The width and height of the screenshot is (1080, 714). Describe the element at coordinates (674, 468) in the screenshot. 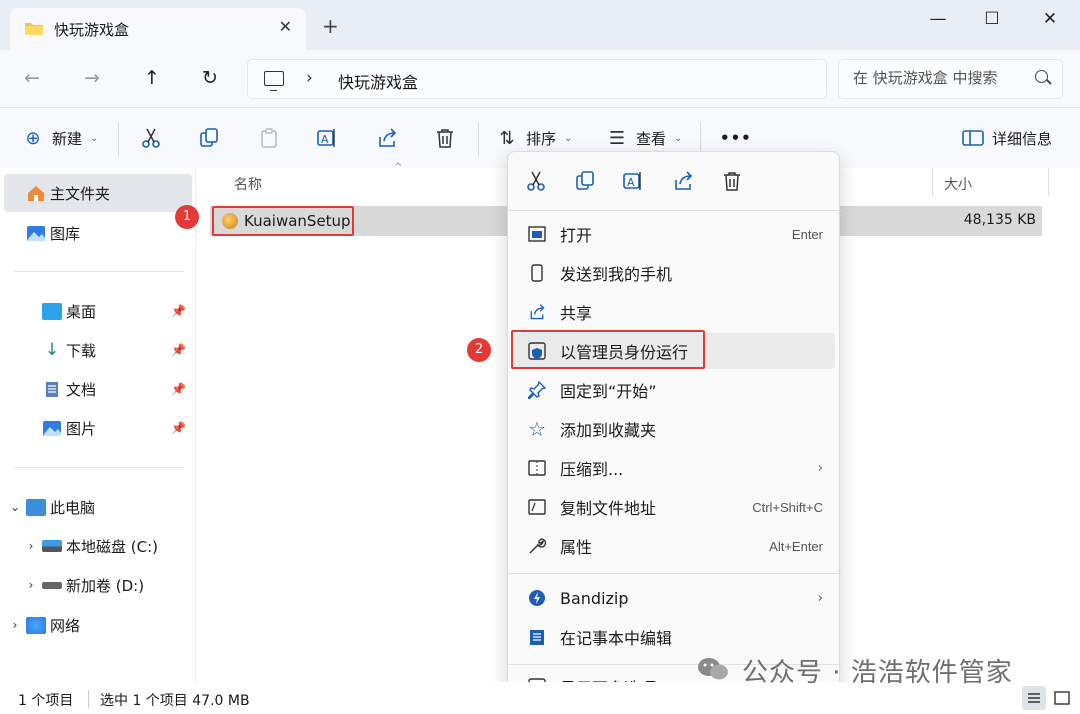

I see `menu-item-compress: 压缩到... ›` at that location.